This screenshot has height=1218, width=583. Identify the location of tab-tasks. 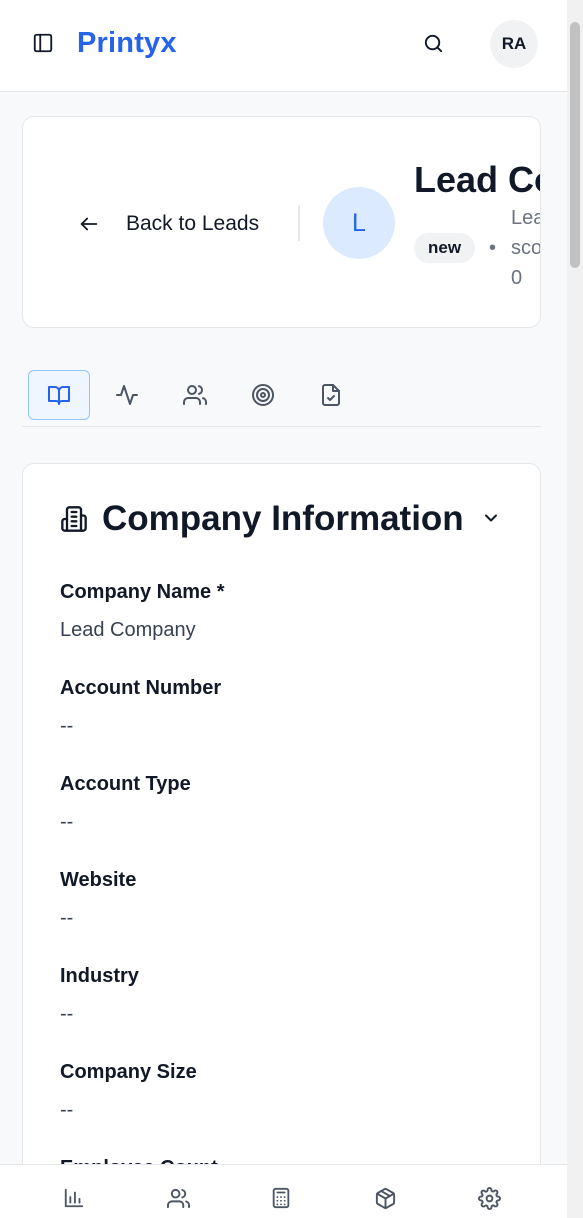
(331, 395).